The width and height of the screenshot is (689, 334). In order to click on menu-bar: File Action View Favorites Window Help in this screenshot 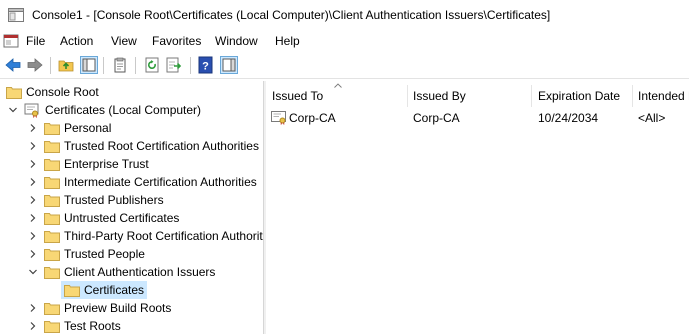, I will do `click(344, 41)`.